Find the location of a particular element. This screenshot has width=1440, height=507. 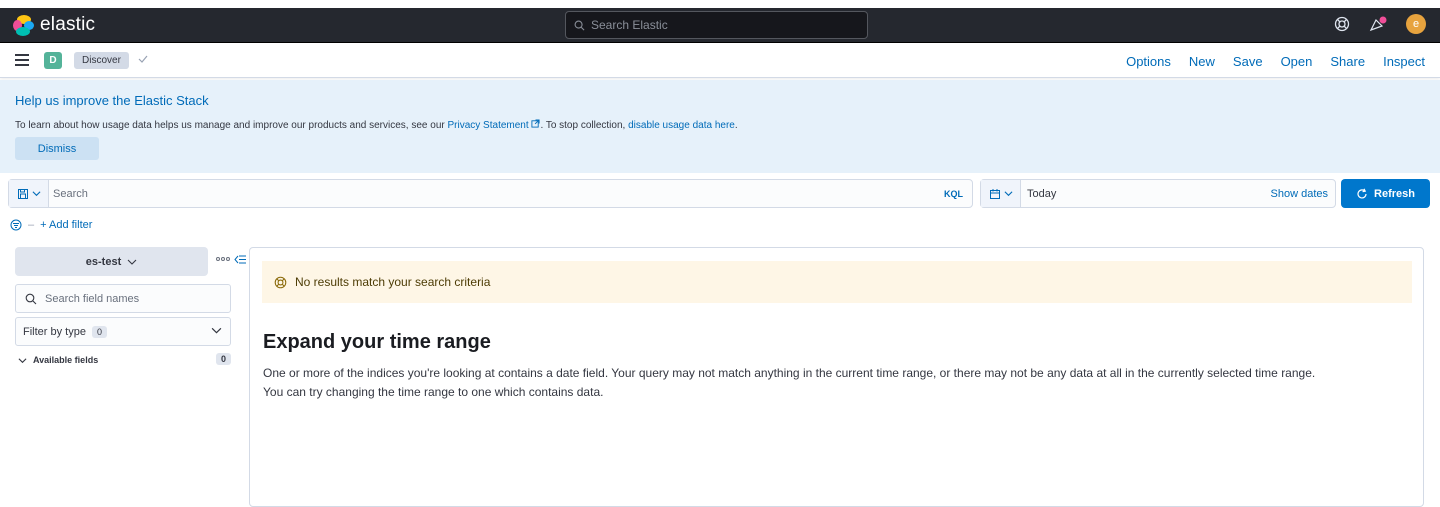

global-header: elastic e is located at coordinates (720, 25).